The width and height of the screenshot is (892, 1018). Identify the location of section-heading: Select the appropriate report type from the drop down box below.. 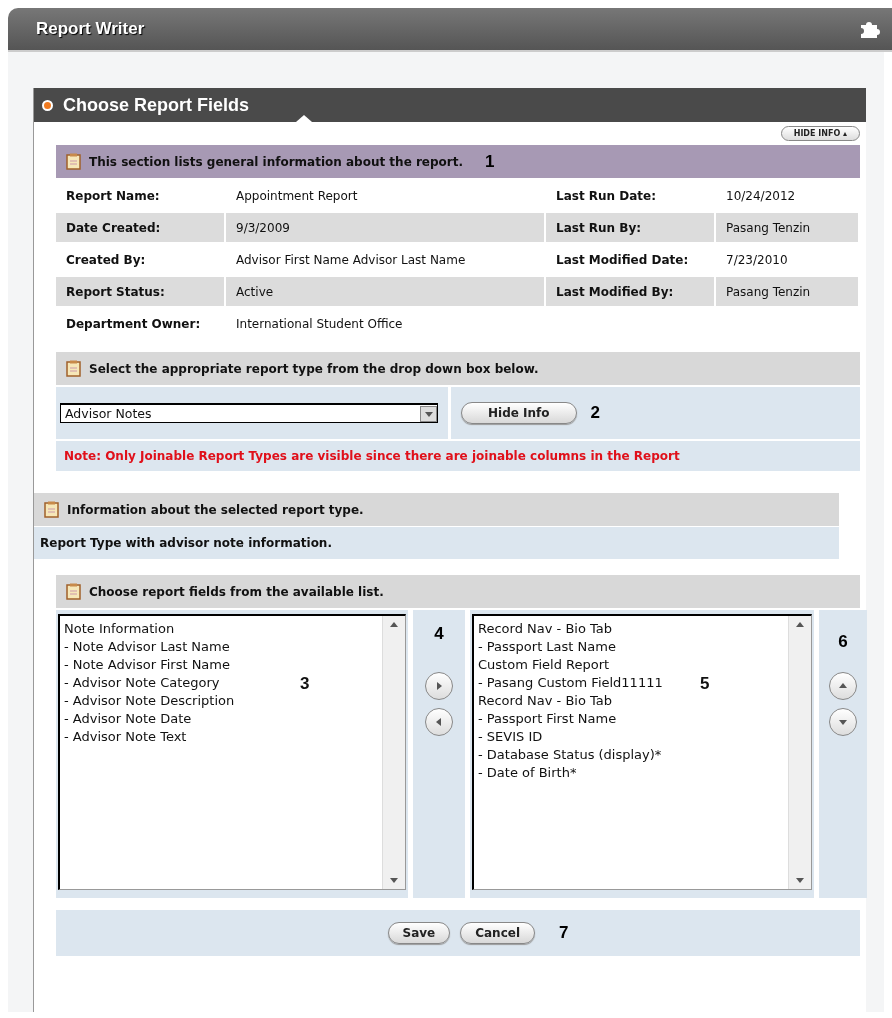
(314, 368).